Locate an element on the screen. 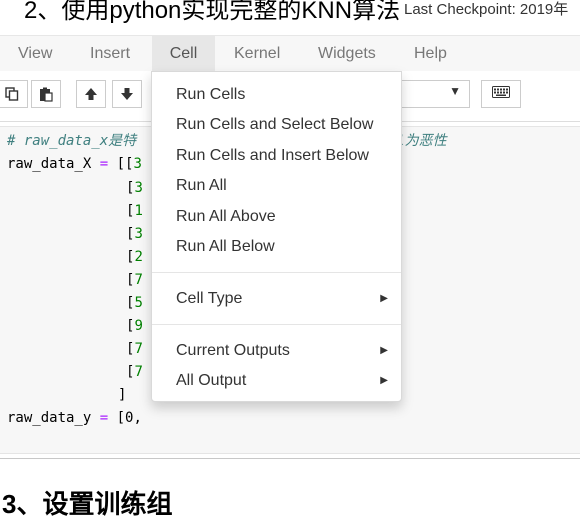  menu-item-label: Current Outputs is located at coordinates (233, 350).